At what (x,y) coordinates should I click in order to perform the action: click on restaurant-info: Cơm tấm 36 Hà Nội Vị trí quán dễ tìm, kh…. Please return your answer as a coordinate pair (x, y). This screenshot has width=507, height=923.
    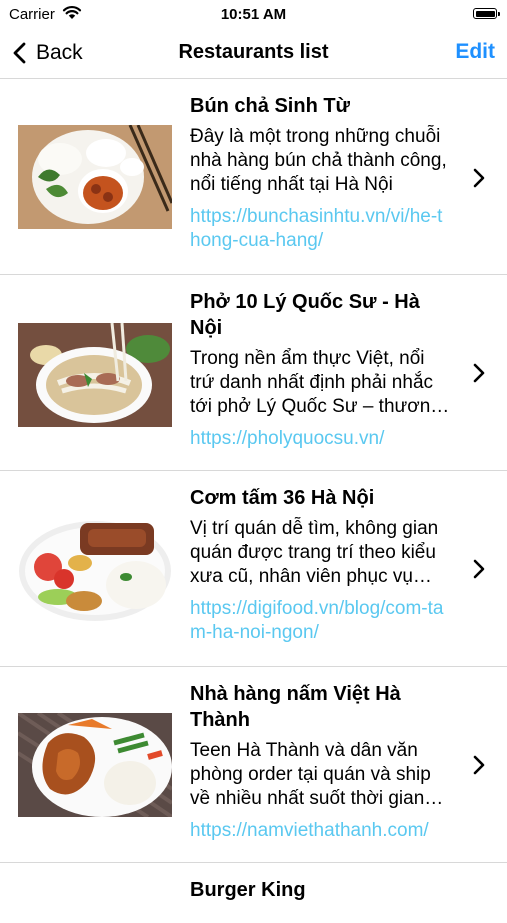
    Looking at the image, I should click on (320, 565).